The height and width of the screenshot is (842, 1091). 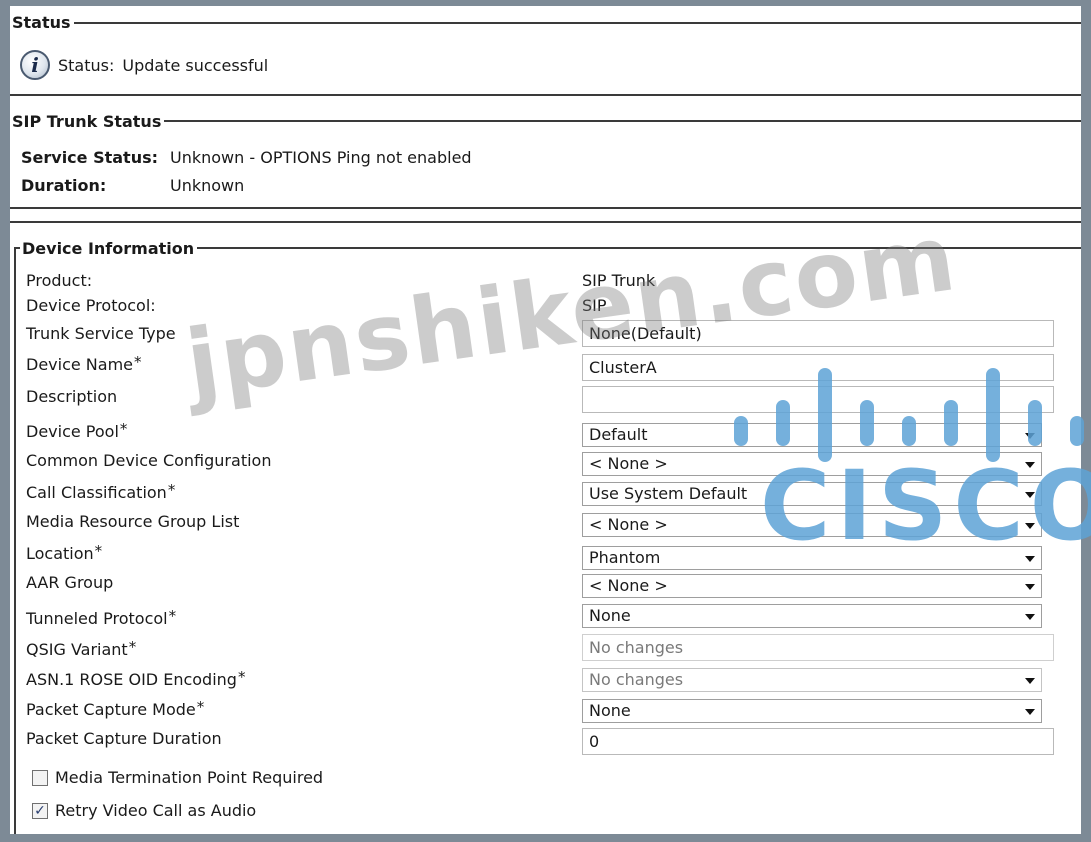 I want to click on packet-capture-mode-select: None, so click(x=812, y=711).